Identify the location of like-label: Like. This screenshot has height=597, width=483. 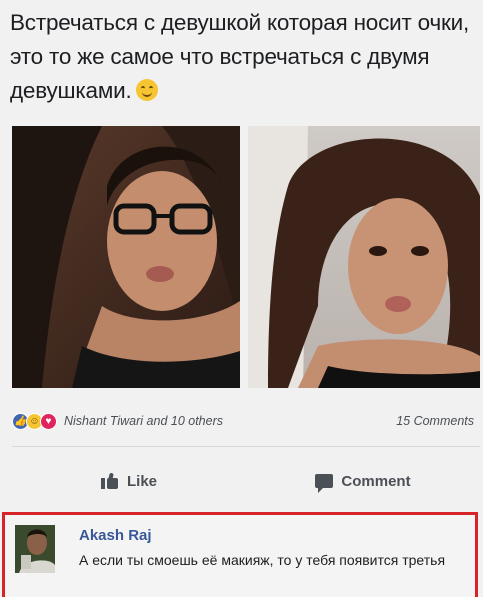
(141, 481).